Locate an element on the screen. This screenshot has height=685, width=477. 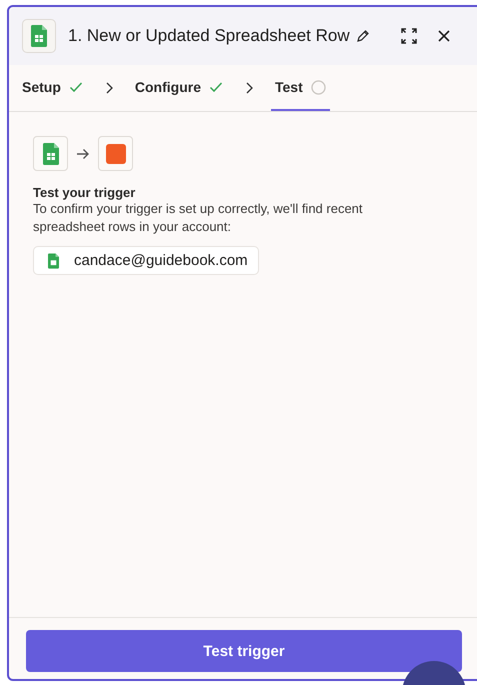
expand-icon is located at coordinates (409, 36).